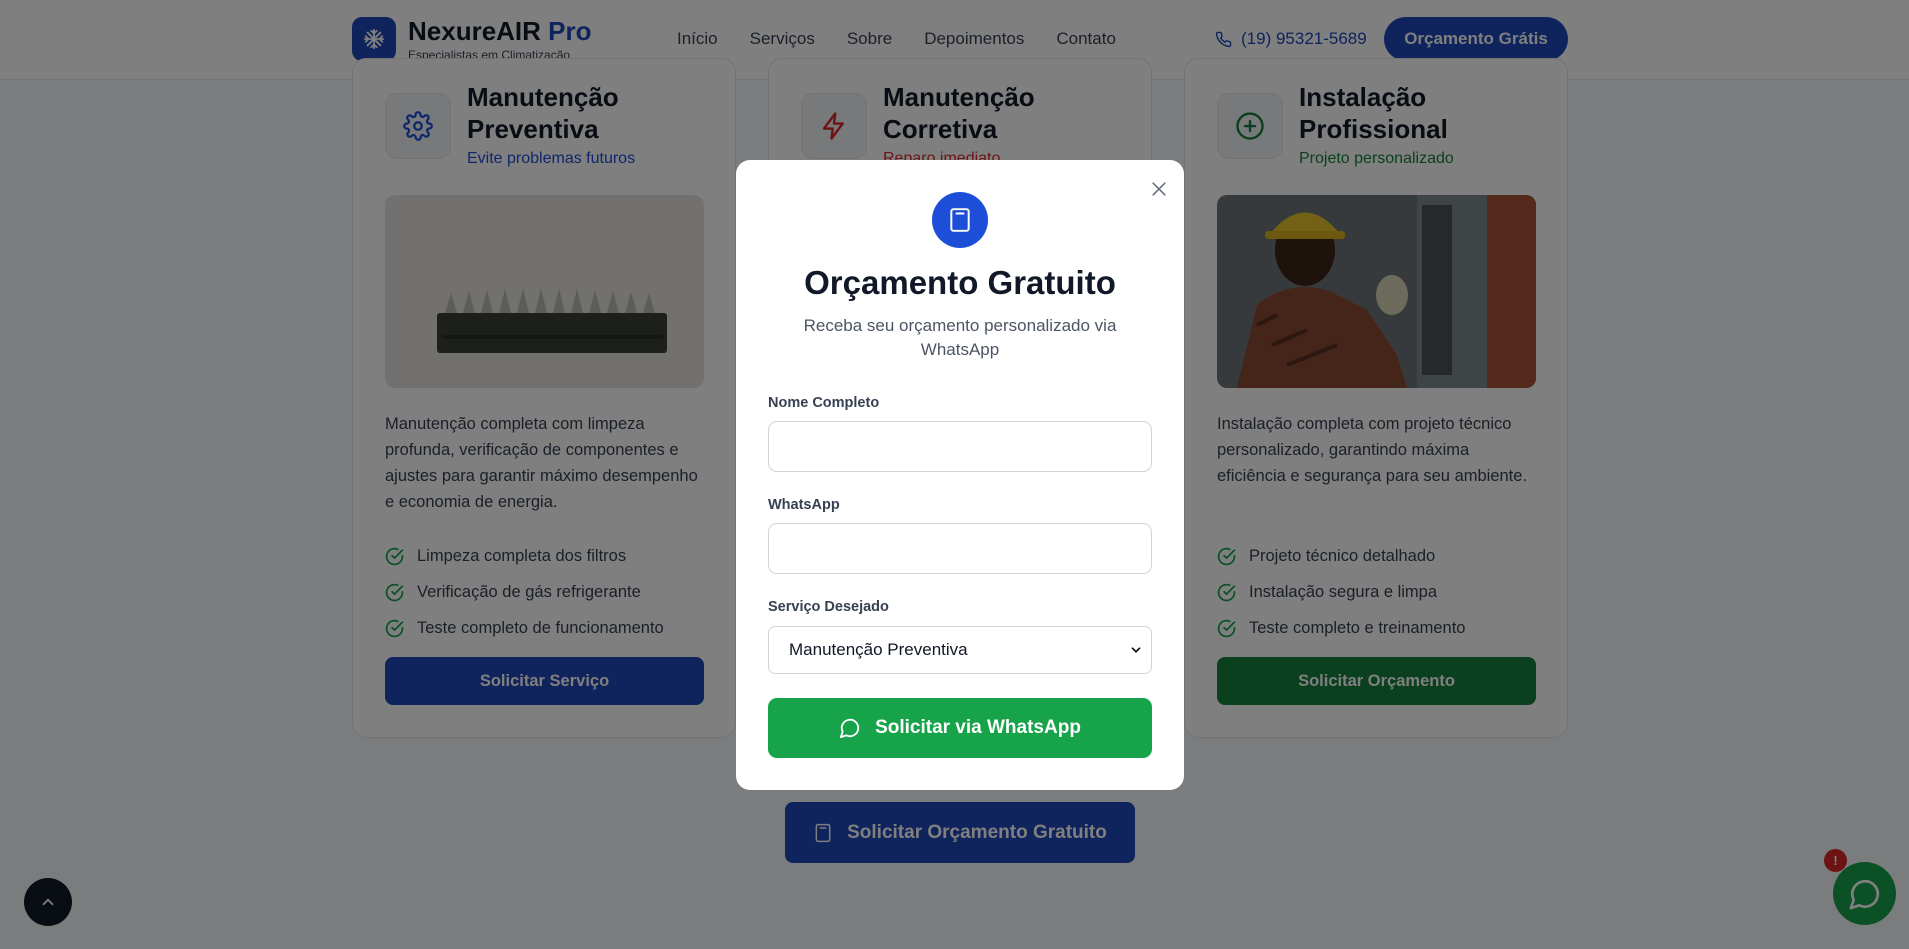 The height and width of the screenshot is (949, 1909). Describe the element at coordinates (878, 649) in the screenshot. I see `service-selected-value: Manutenção Preventiva` at that location.